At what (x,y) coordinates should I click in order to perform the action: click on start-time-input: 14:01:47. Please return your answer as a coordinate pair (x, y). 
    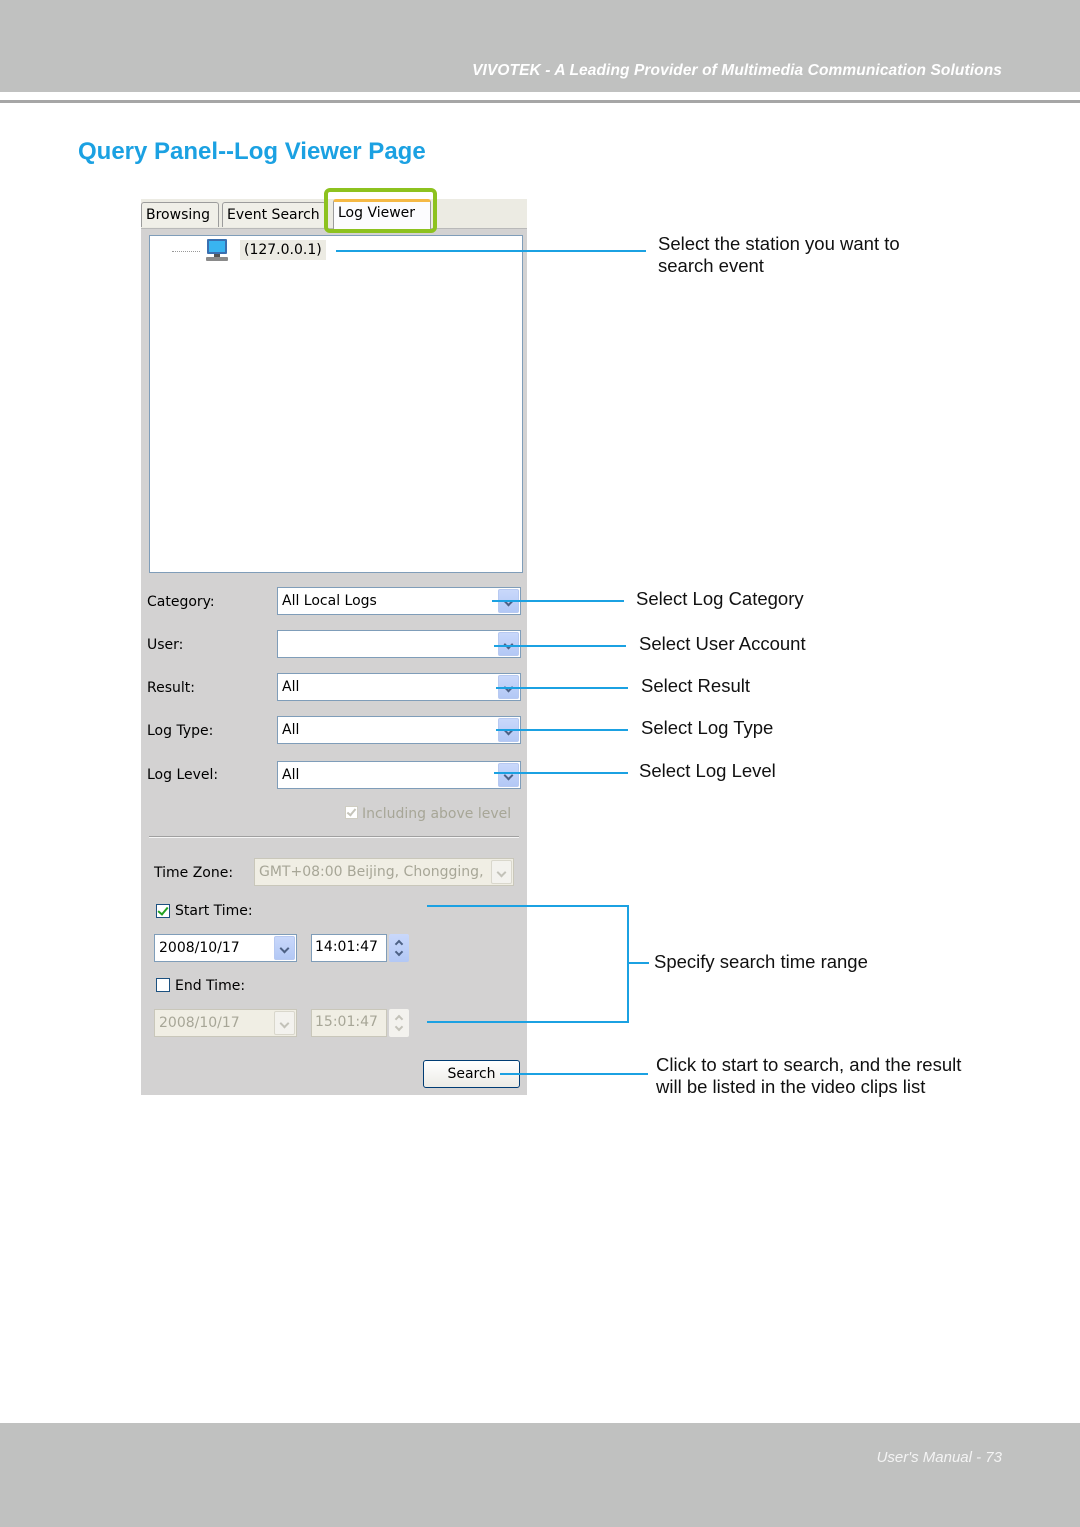
    Looking at the image, I should click on (349, 948).